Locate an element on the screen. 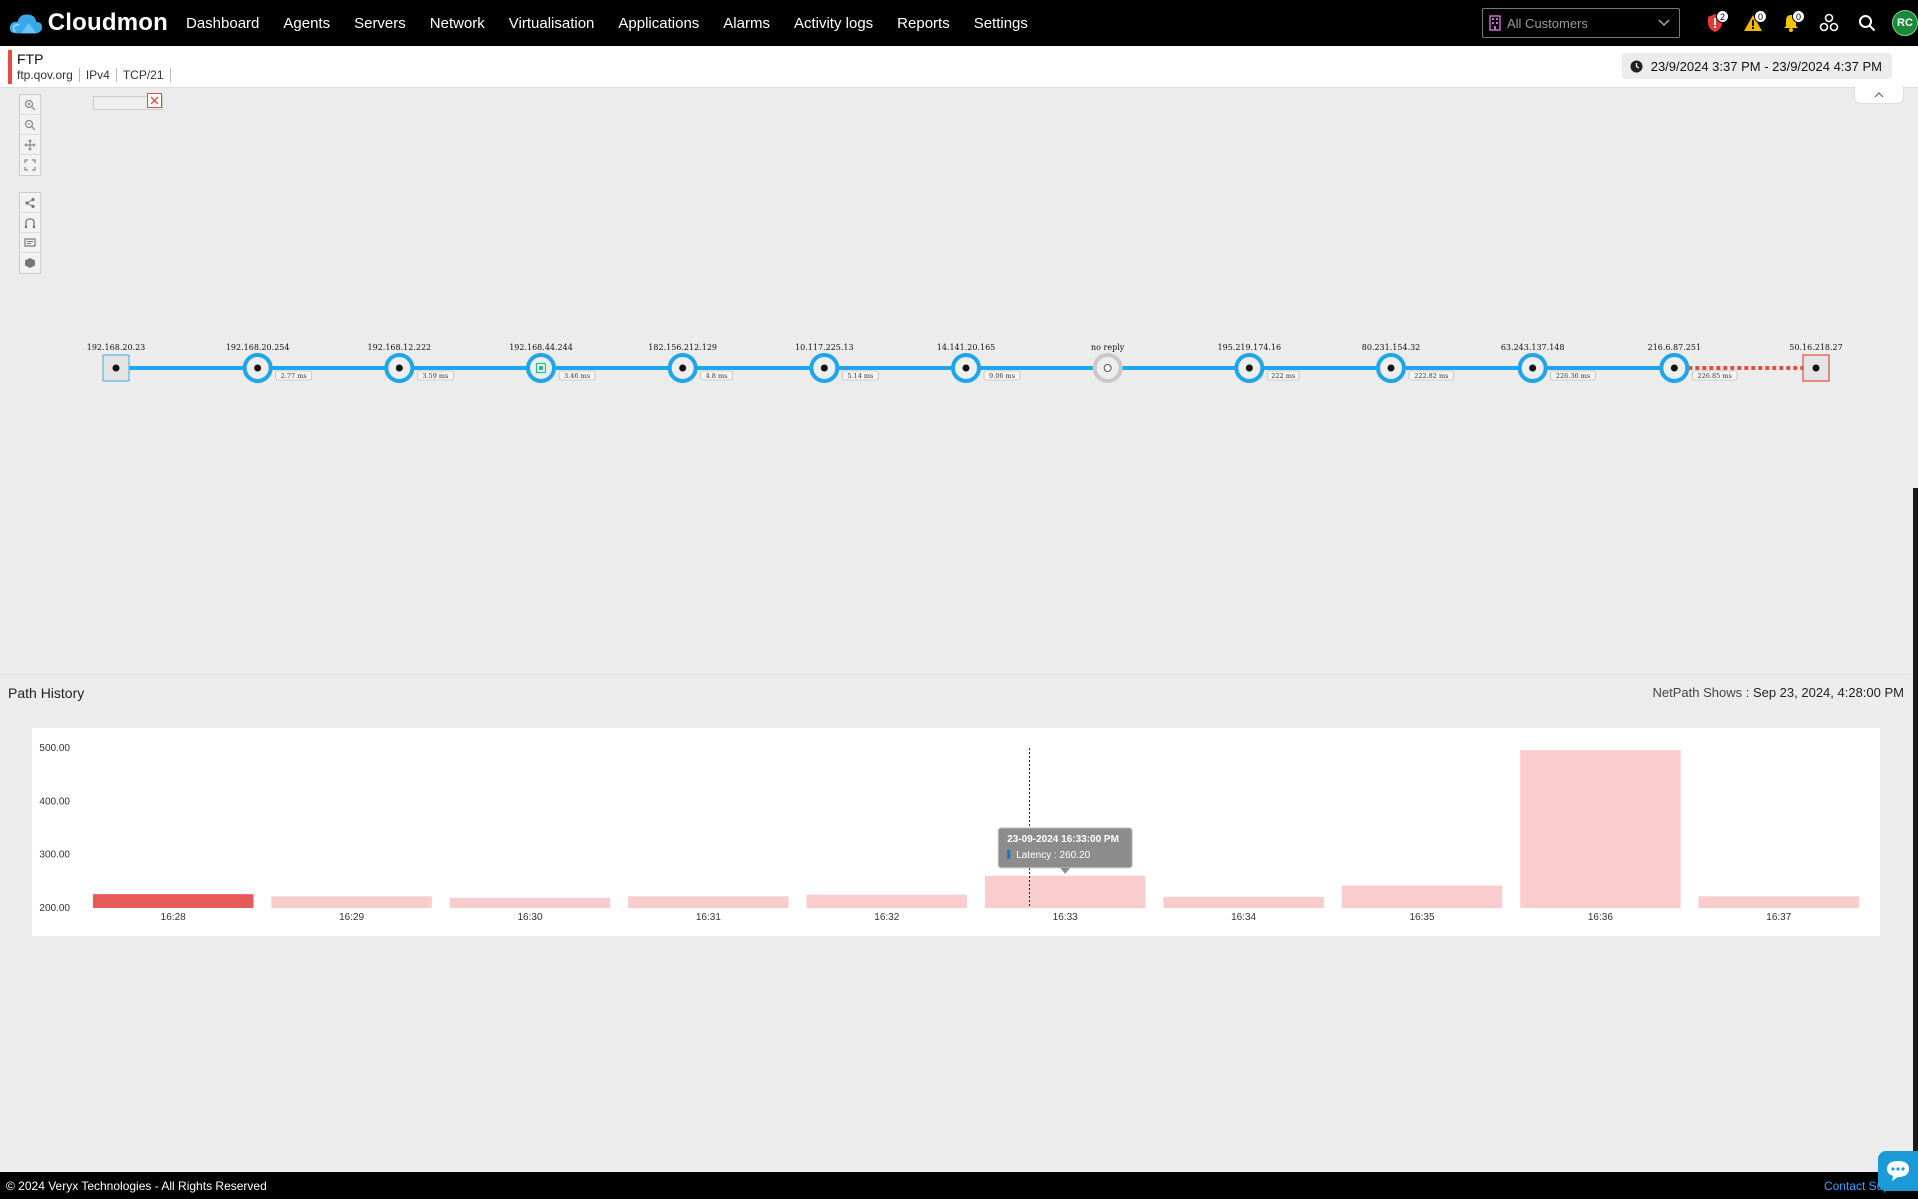 Image resolution: width=1918 pixels, height=1199 pixels. node-ip-label: 10.117.225.13 is located at coordinates (824, 347).